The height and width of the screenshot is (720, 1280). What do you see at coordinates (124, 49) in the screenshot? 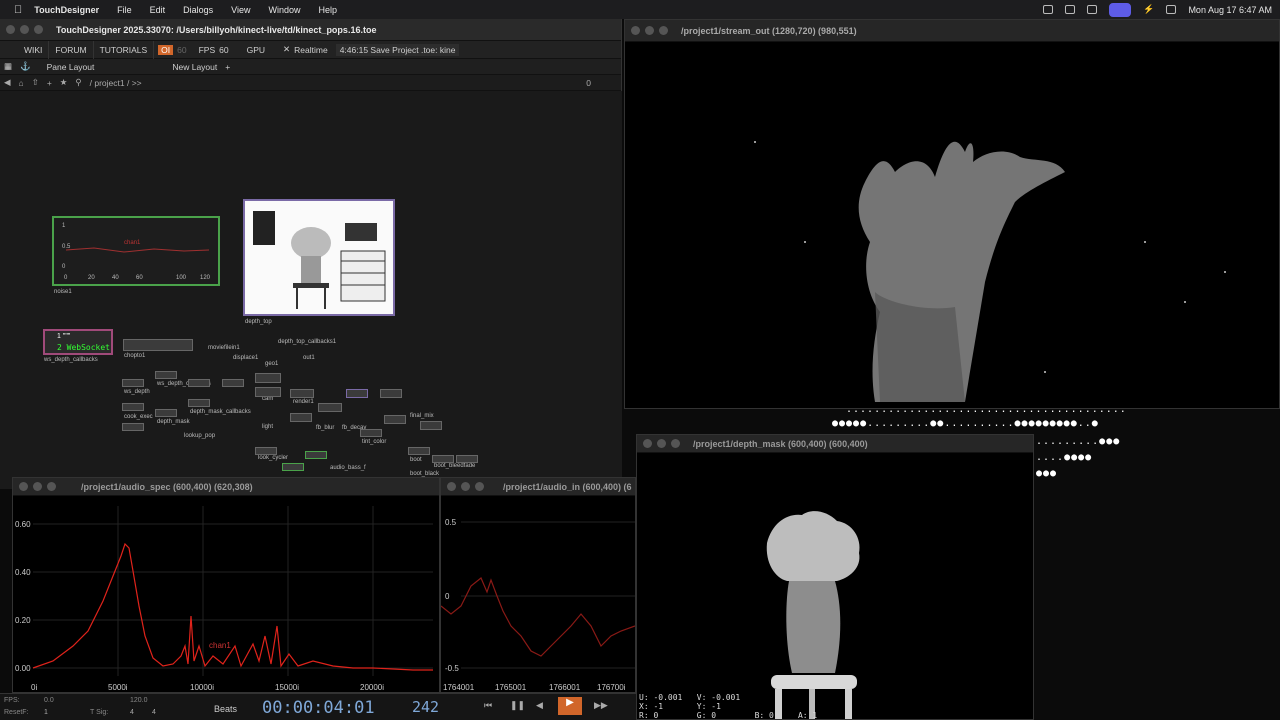
I see `tutorials-button: TUTORIALS` at bounding box center [124, 49].